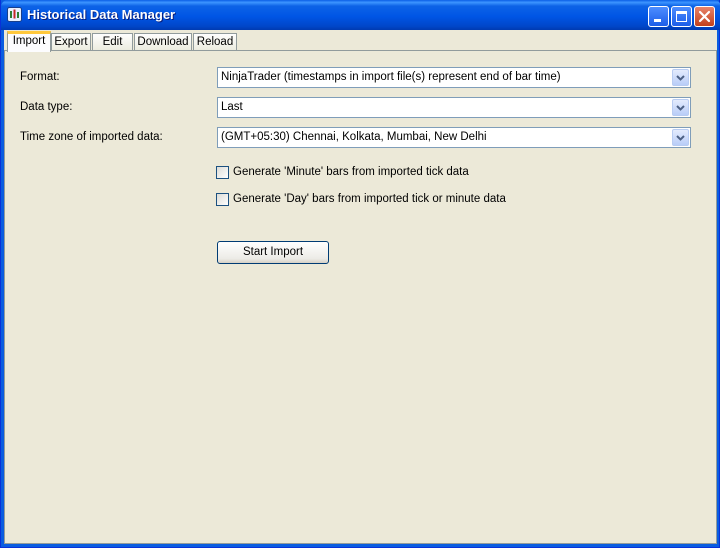  What do you see at coordinates (29, 41) in the screenshot?
I see `tab-import: Import` at bounding box center [29, 41].